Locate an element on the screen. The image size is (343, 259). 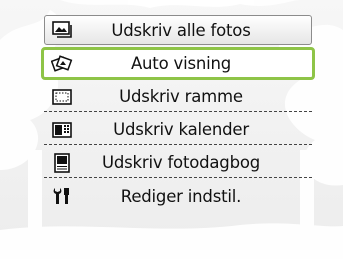
settings-tools-icon is located at coordinates (62, 196).